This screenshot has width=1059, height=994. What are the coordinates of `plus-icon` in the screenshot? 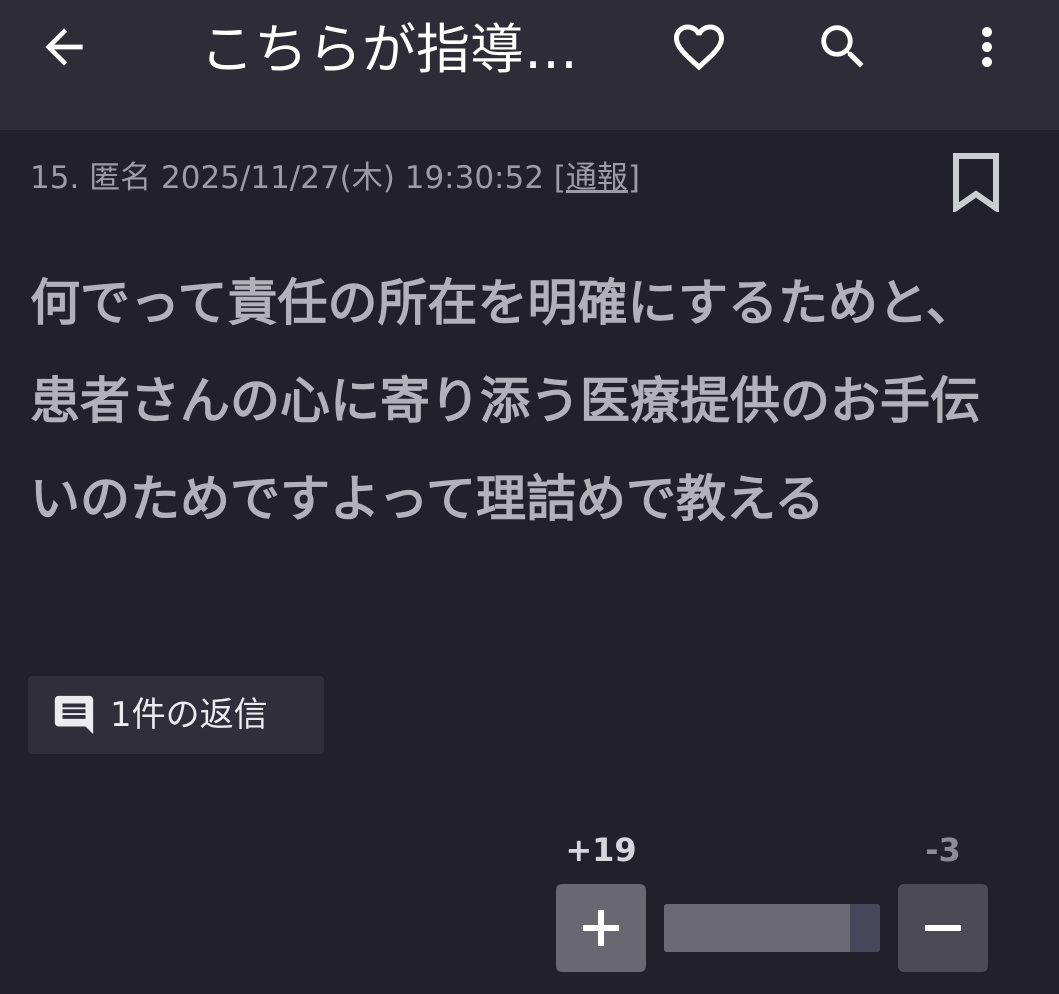 It's located at (601, 928).